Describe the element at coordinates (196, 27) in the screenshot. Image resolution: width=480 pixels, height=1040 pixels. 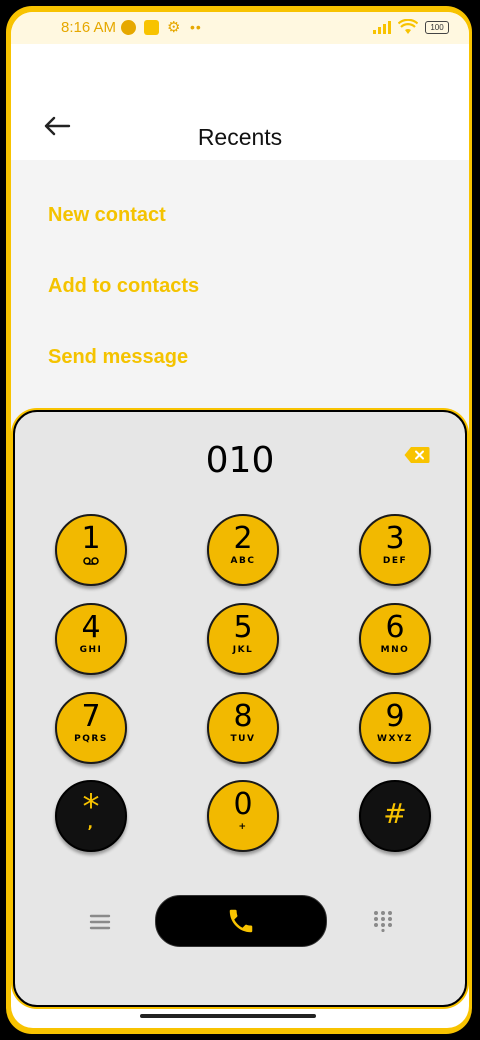
I see `more-dots-icon: ••` at that location.